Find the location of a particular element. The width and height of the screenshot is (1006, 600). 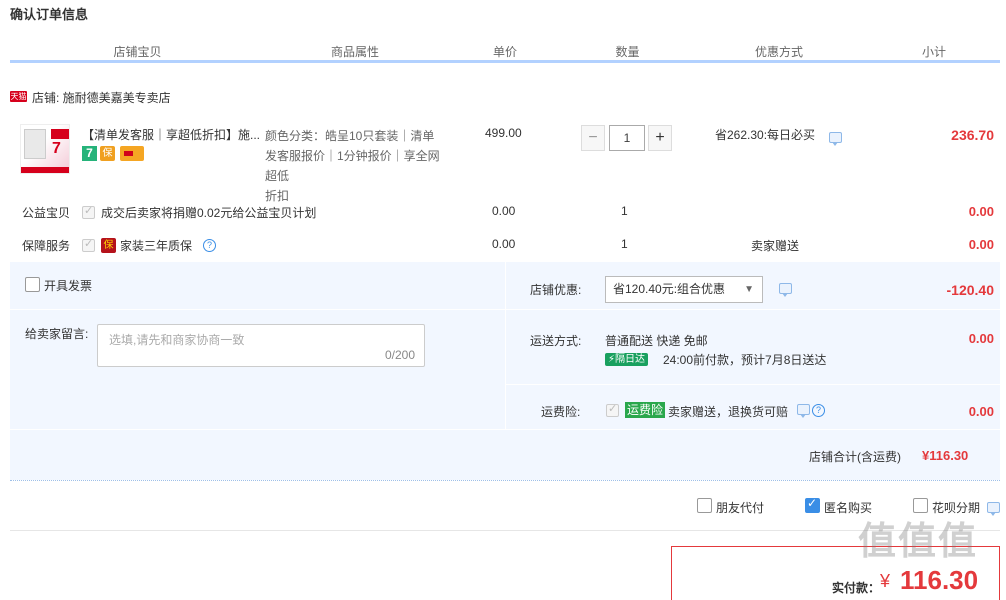

quantity-input: 1 is located at coordinates (627, 138).